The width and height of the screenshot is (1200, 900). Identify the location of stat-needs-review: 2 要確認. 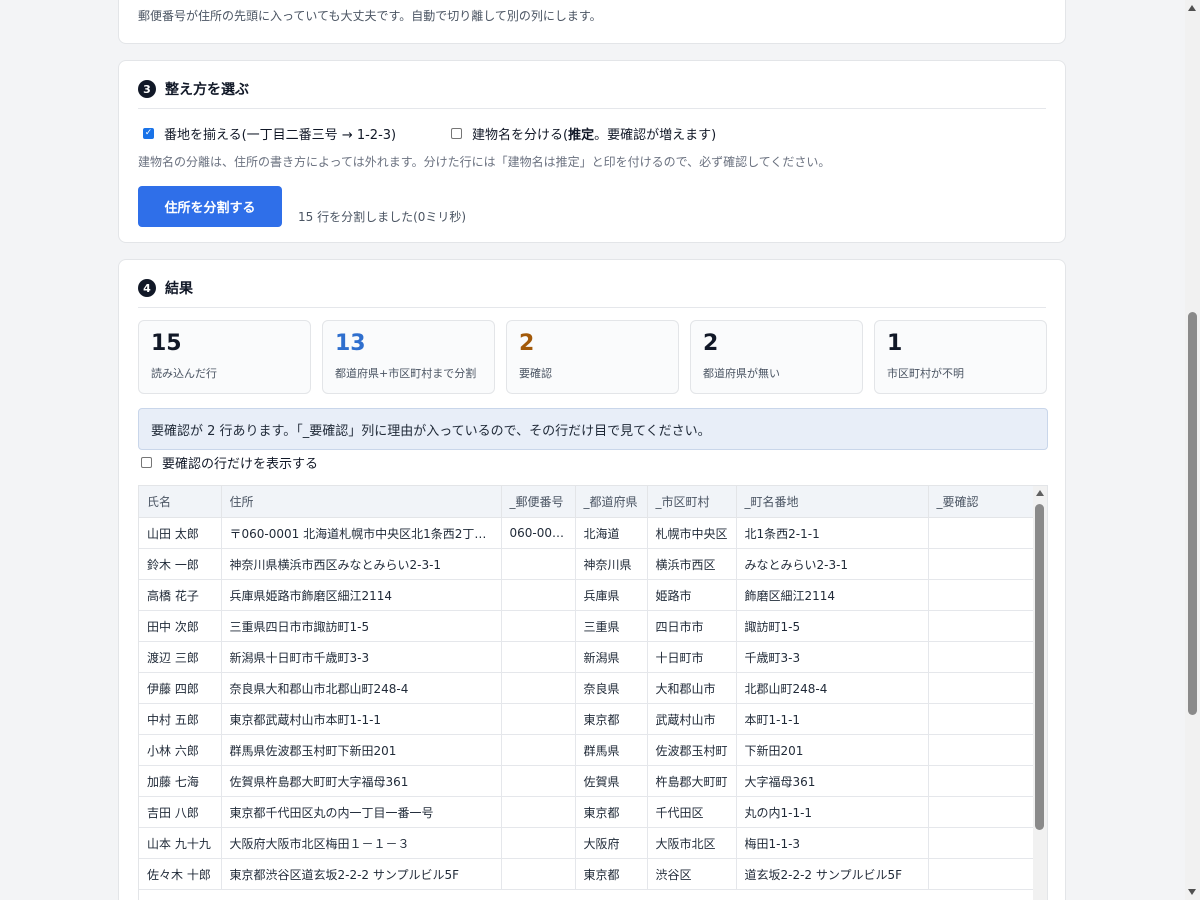
(592, 357).